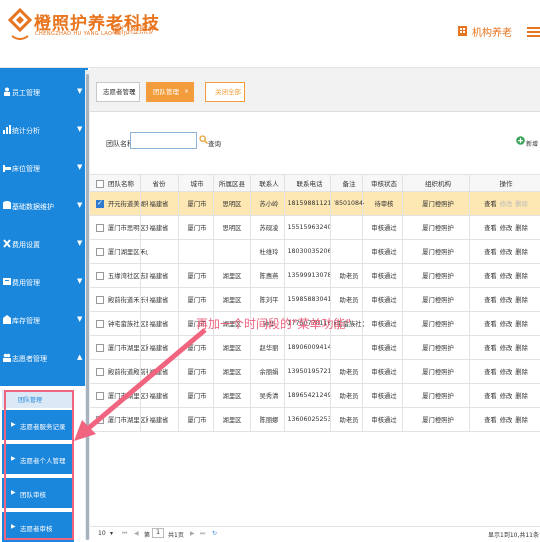 This screenshot has height=542, width=540. Describe the element at coordinates (102, 533) in the screenshot. I see `page-size-select: 10` at that location.